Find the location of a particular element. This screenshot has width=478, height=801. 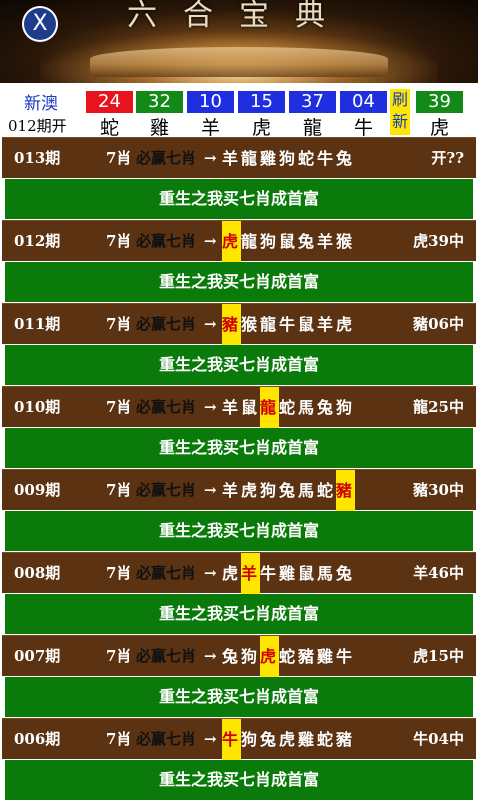

lottery-name: 新澳 is located at coordinates (41, 104).